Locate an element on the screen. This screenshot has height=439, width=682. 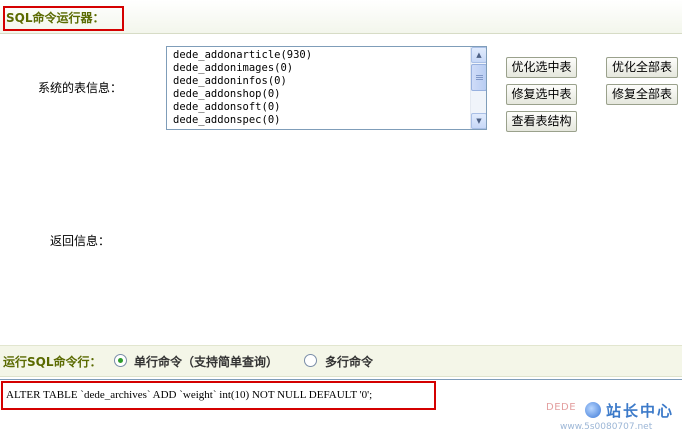
multi-line-radio is located at coordinates (310, 360).